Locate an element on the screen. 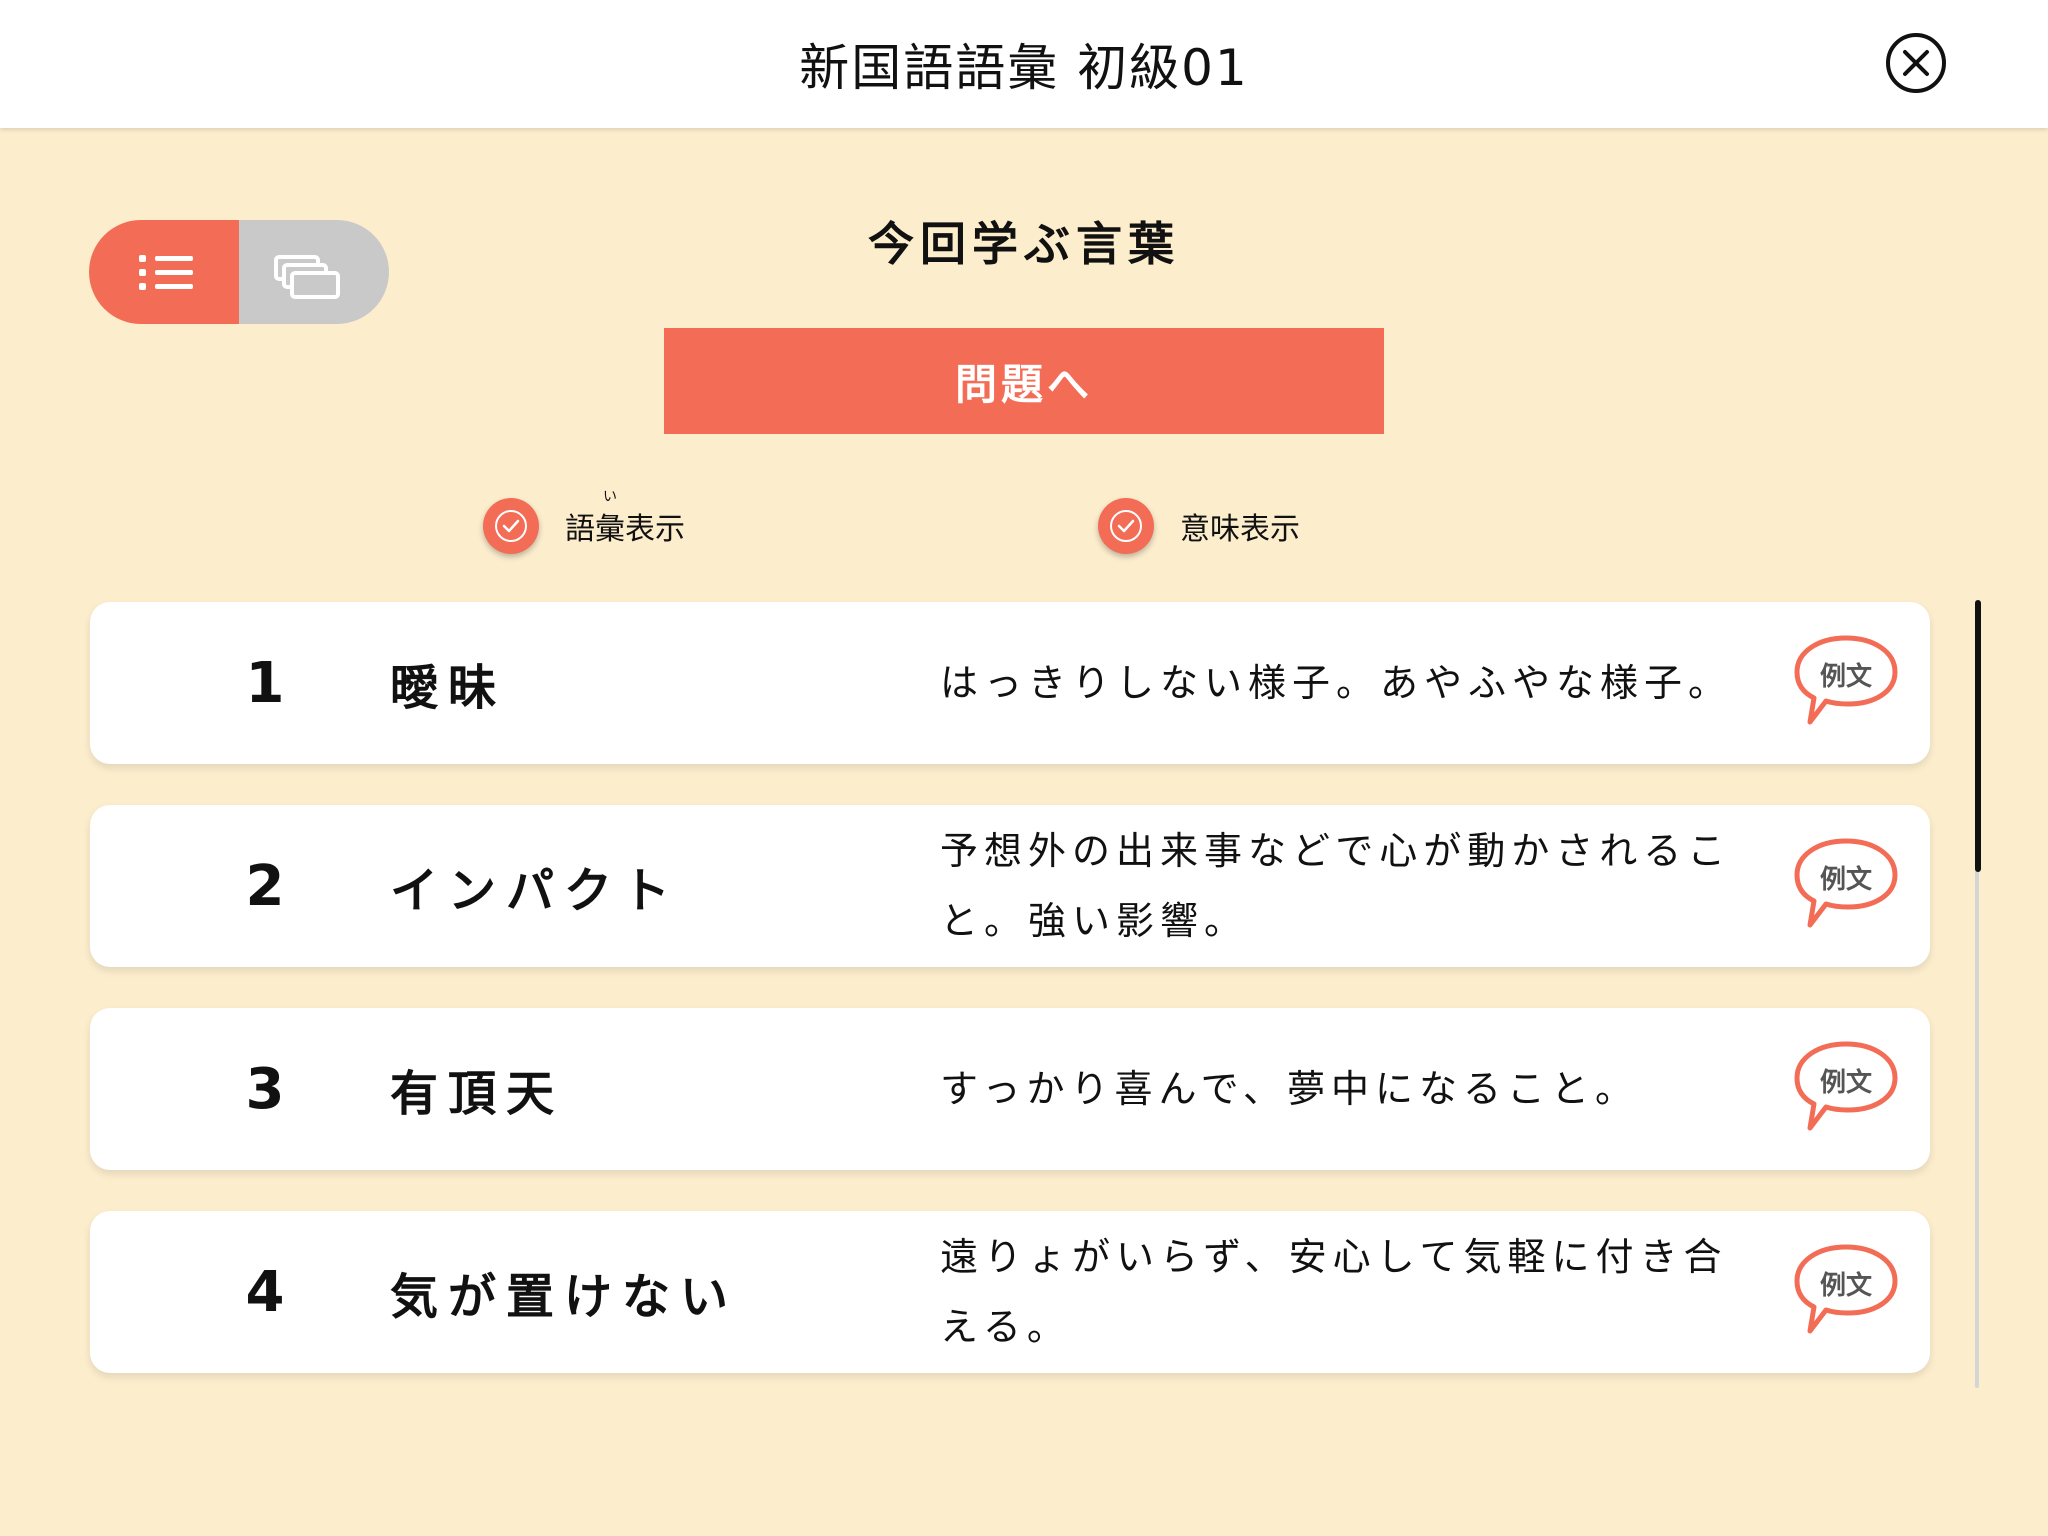  item-number: 4 is located at coordinates (265, 1292).